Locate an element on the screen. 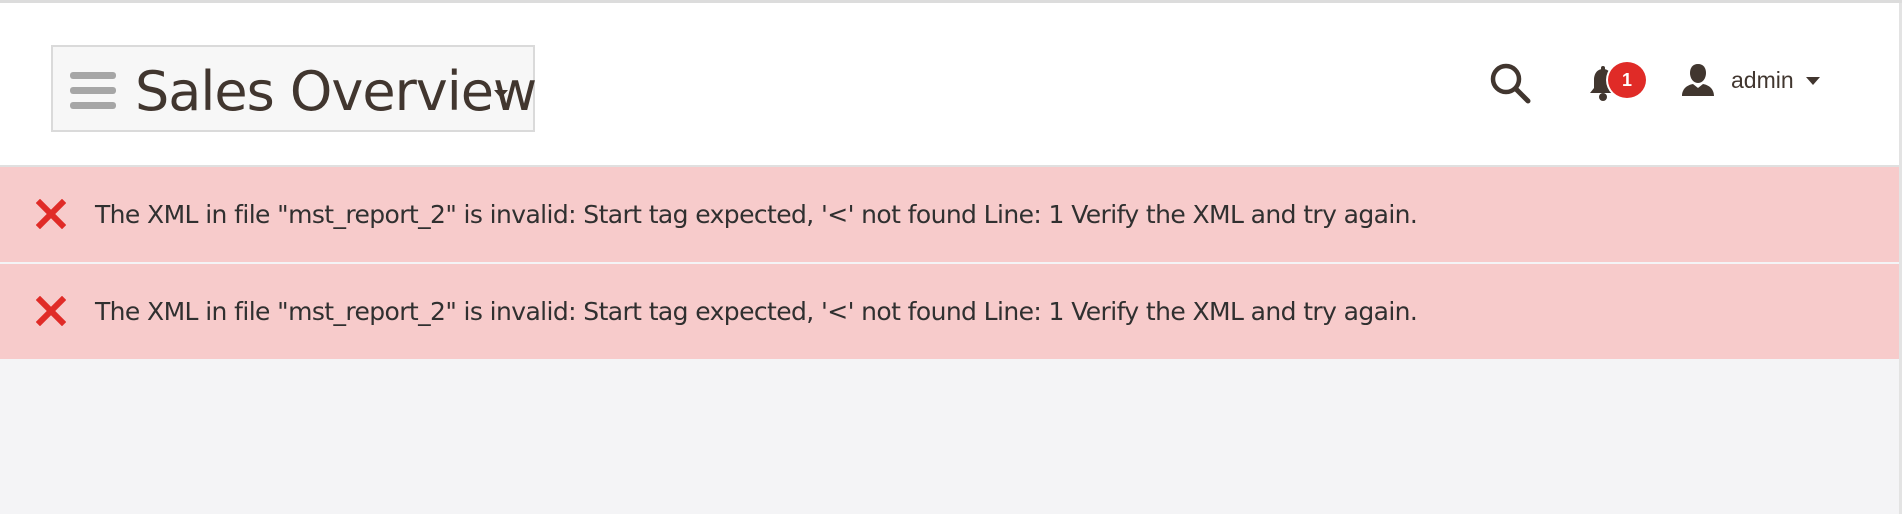  page-title-menu-button: Sales Overview is located at coordinates (294, 88).